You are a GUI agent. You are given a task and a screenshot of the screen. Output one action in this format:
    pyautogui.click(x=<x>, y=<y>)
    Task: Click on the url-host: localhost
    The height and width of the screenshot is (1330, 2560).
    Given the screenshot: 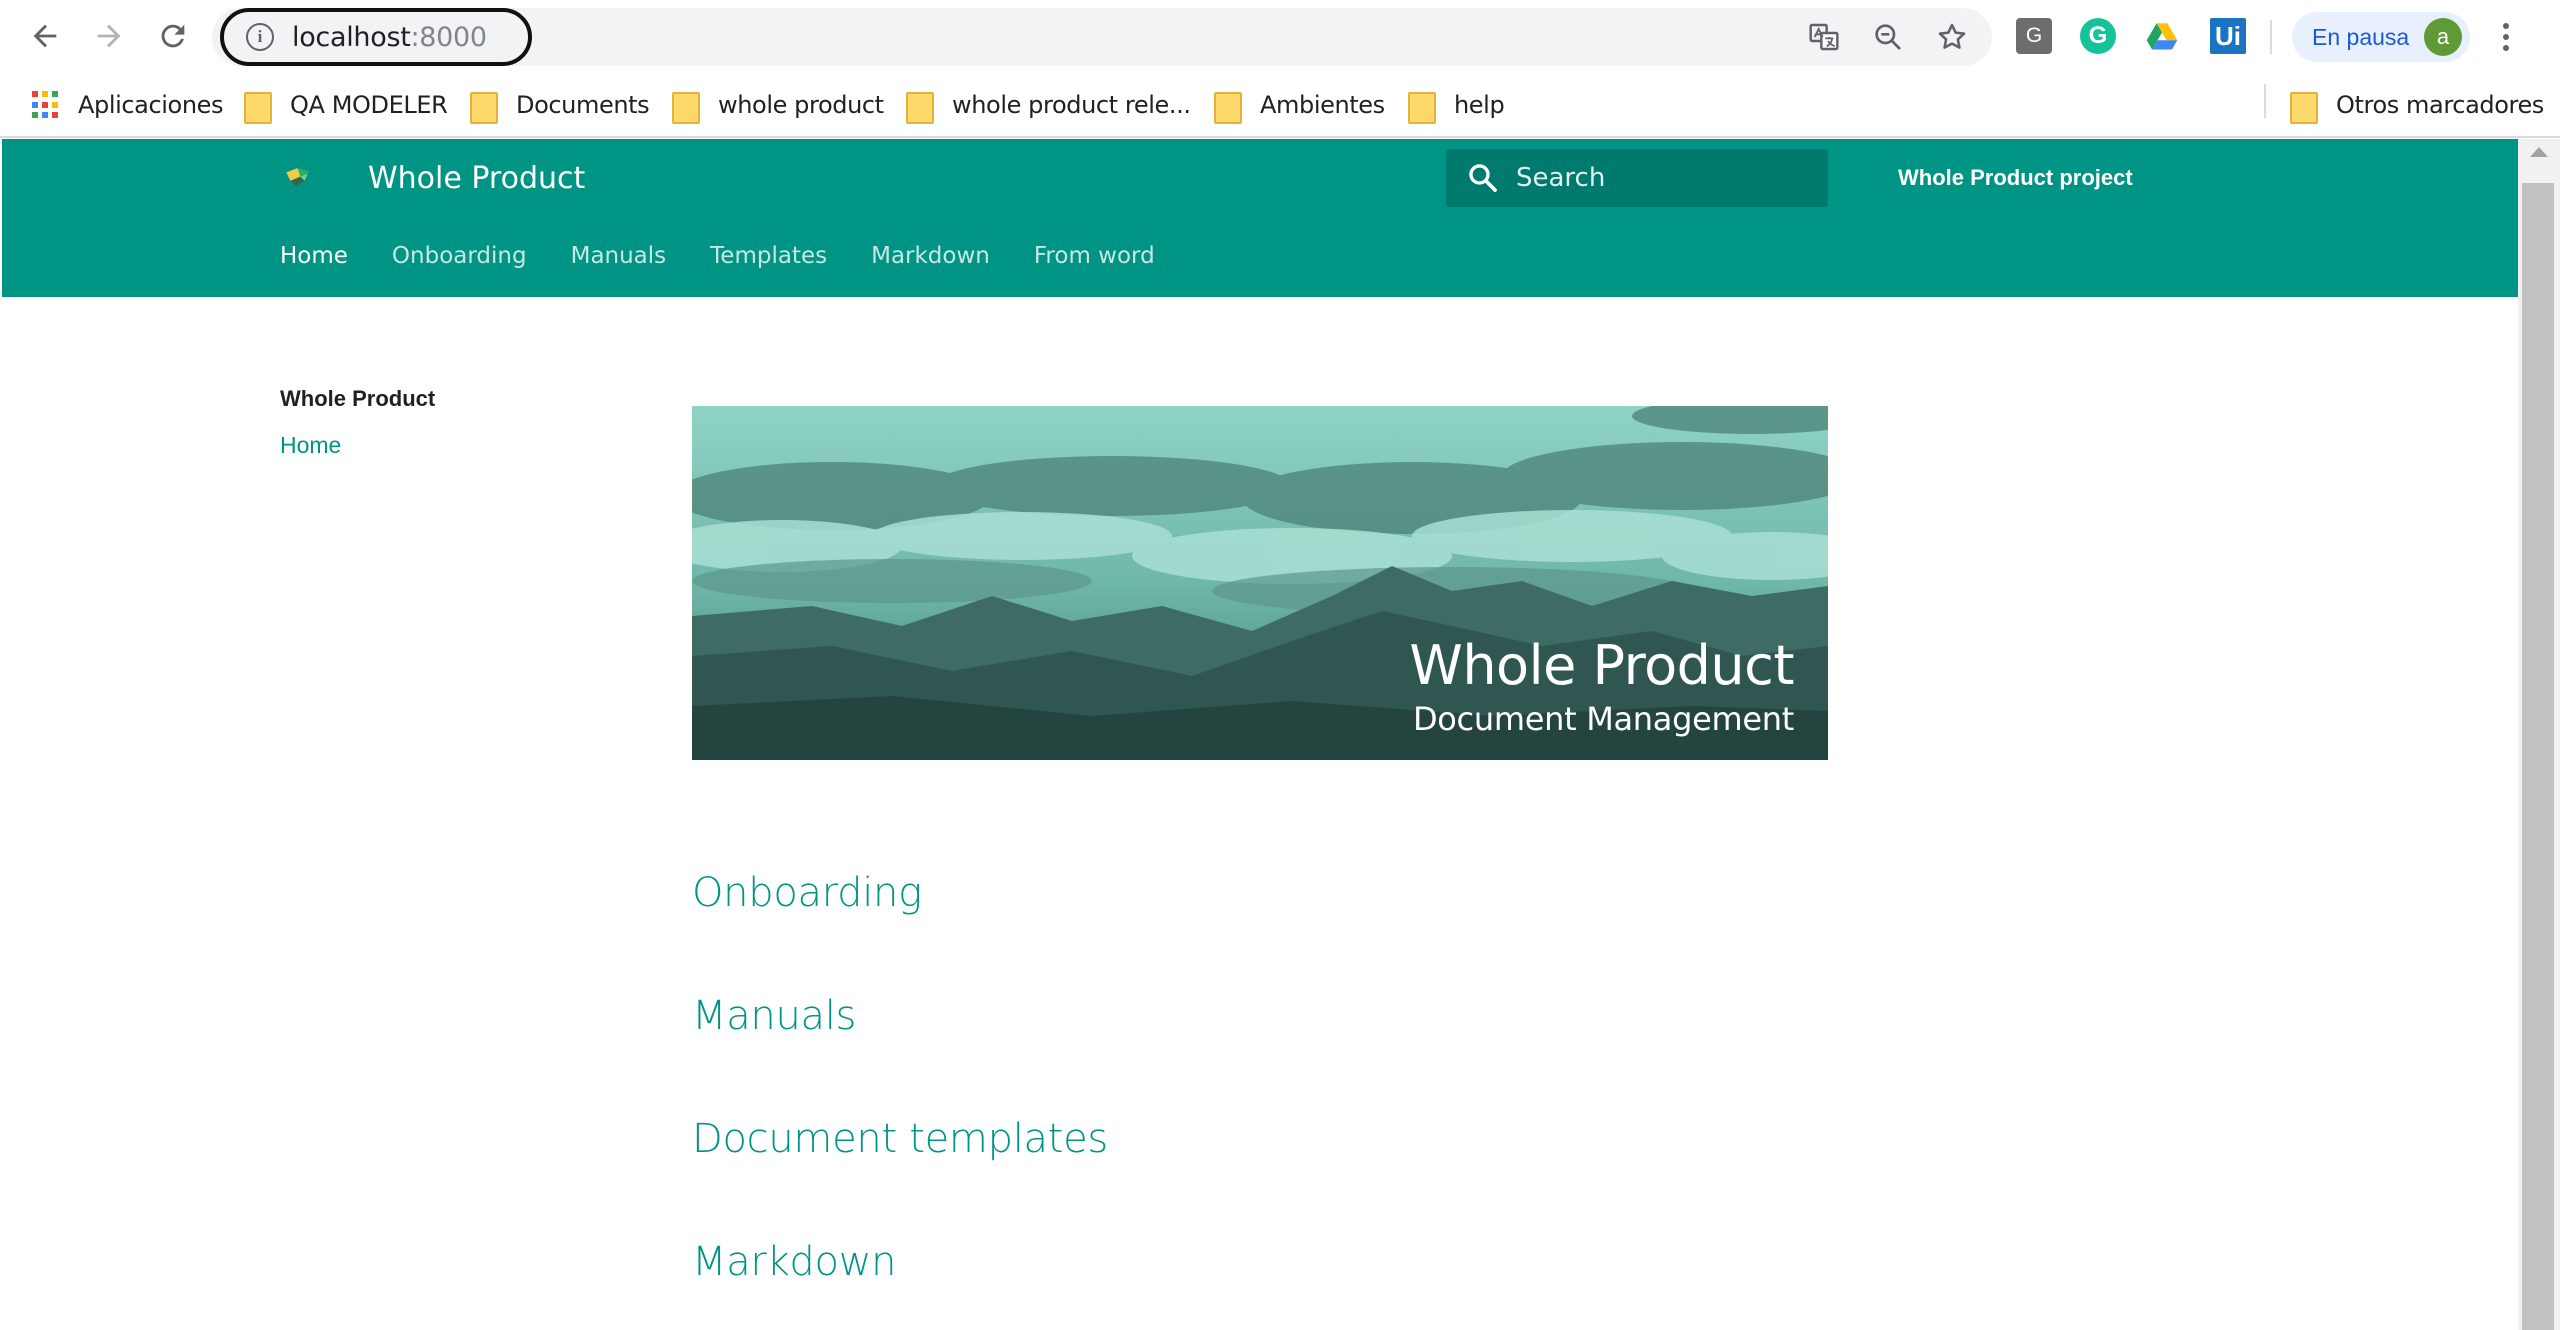 What is the action you would take?
    pyautogui.click(x=351, y=37)
    